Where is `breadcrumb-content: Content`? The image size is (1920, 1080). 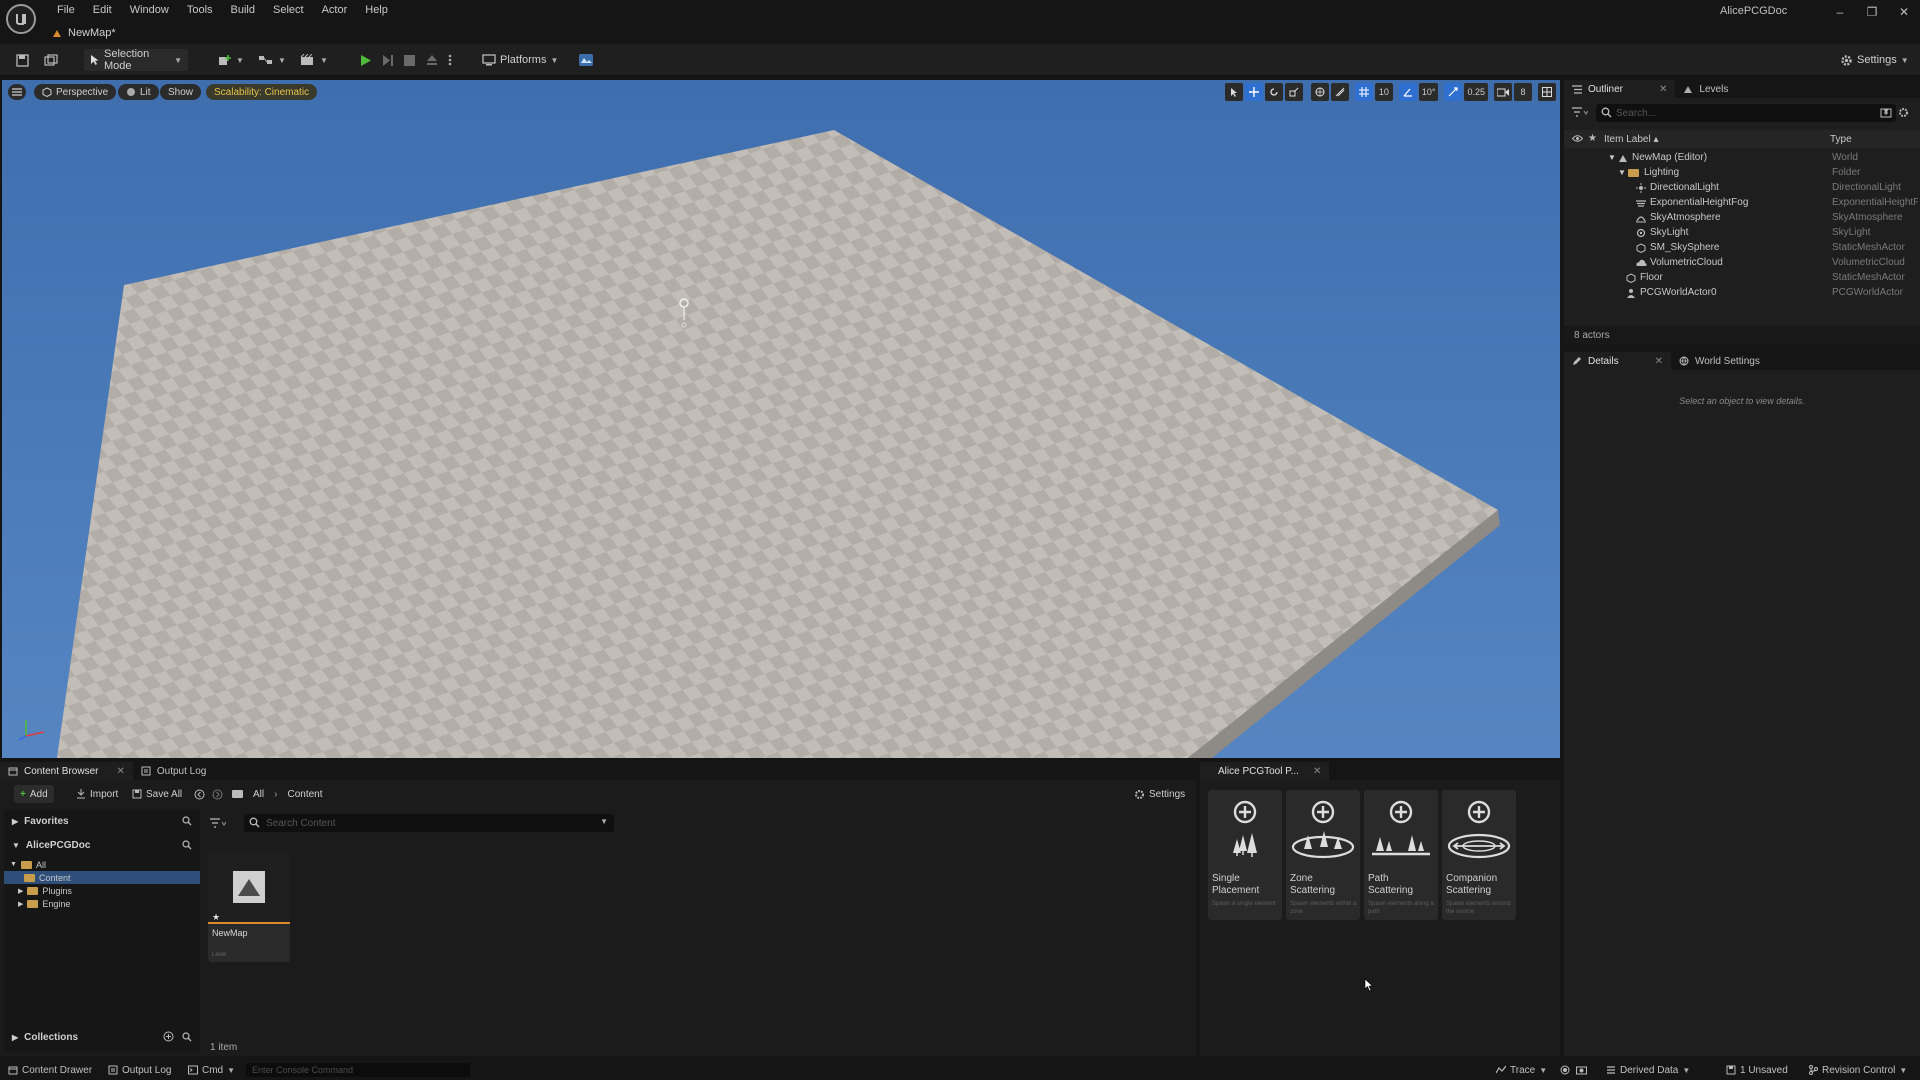
breadcrumb-content: Content is located at coordinates (304, 794).